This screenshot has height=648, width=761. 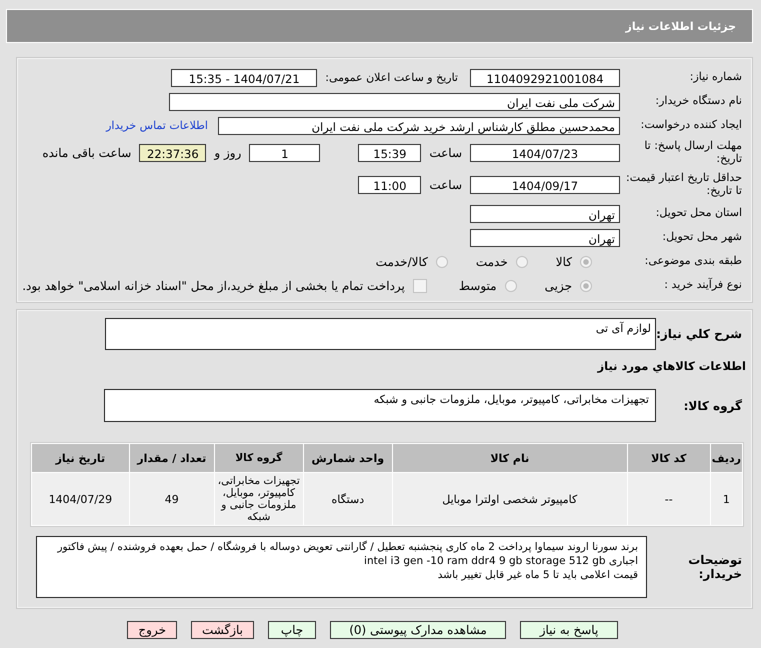 I want to click on checkbox-label: پرداخت تمام یا بخشی از مبلغ خرید،از محل "اسناد خزانه اسلامی" خواهد بود., so click(x=213, y=285).